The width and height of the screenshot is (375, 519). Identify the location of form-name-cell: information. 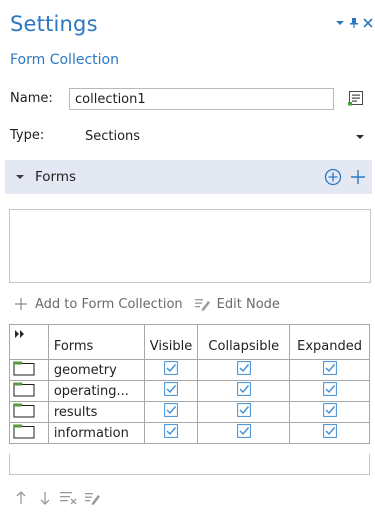
(96, 433).